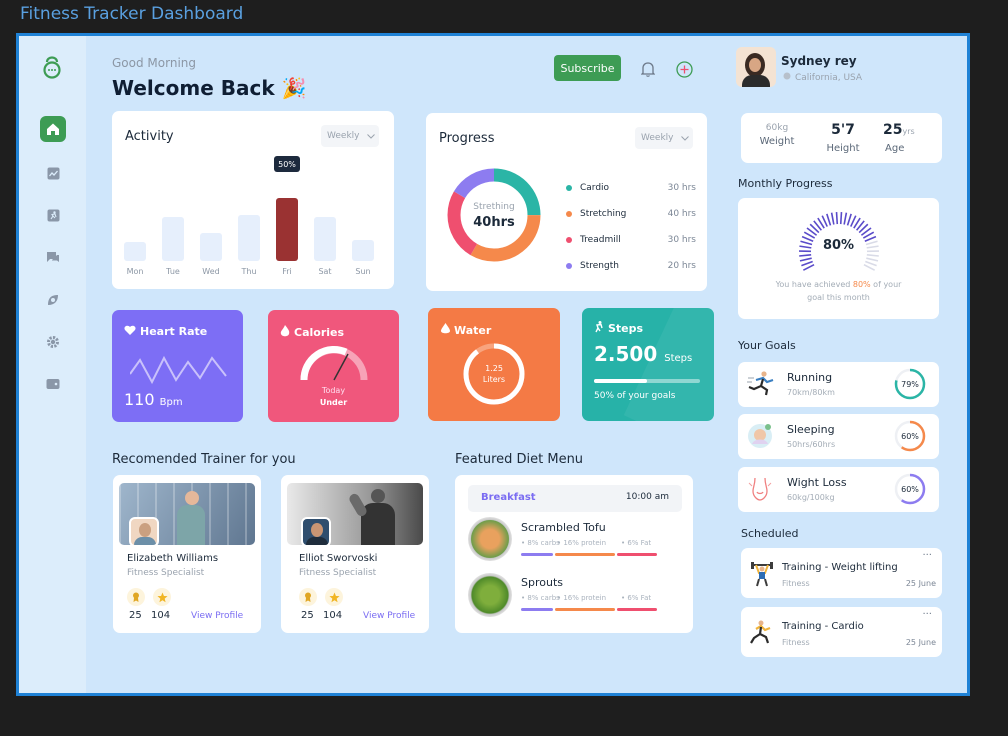 The width and height of the screenshot is (1008, 736). What do you see at coordinates (563, 527) in the screenshot?
I see `food-name: Scrambled Tofu` at bounding box center [563, 527].